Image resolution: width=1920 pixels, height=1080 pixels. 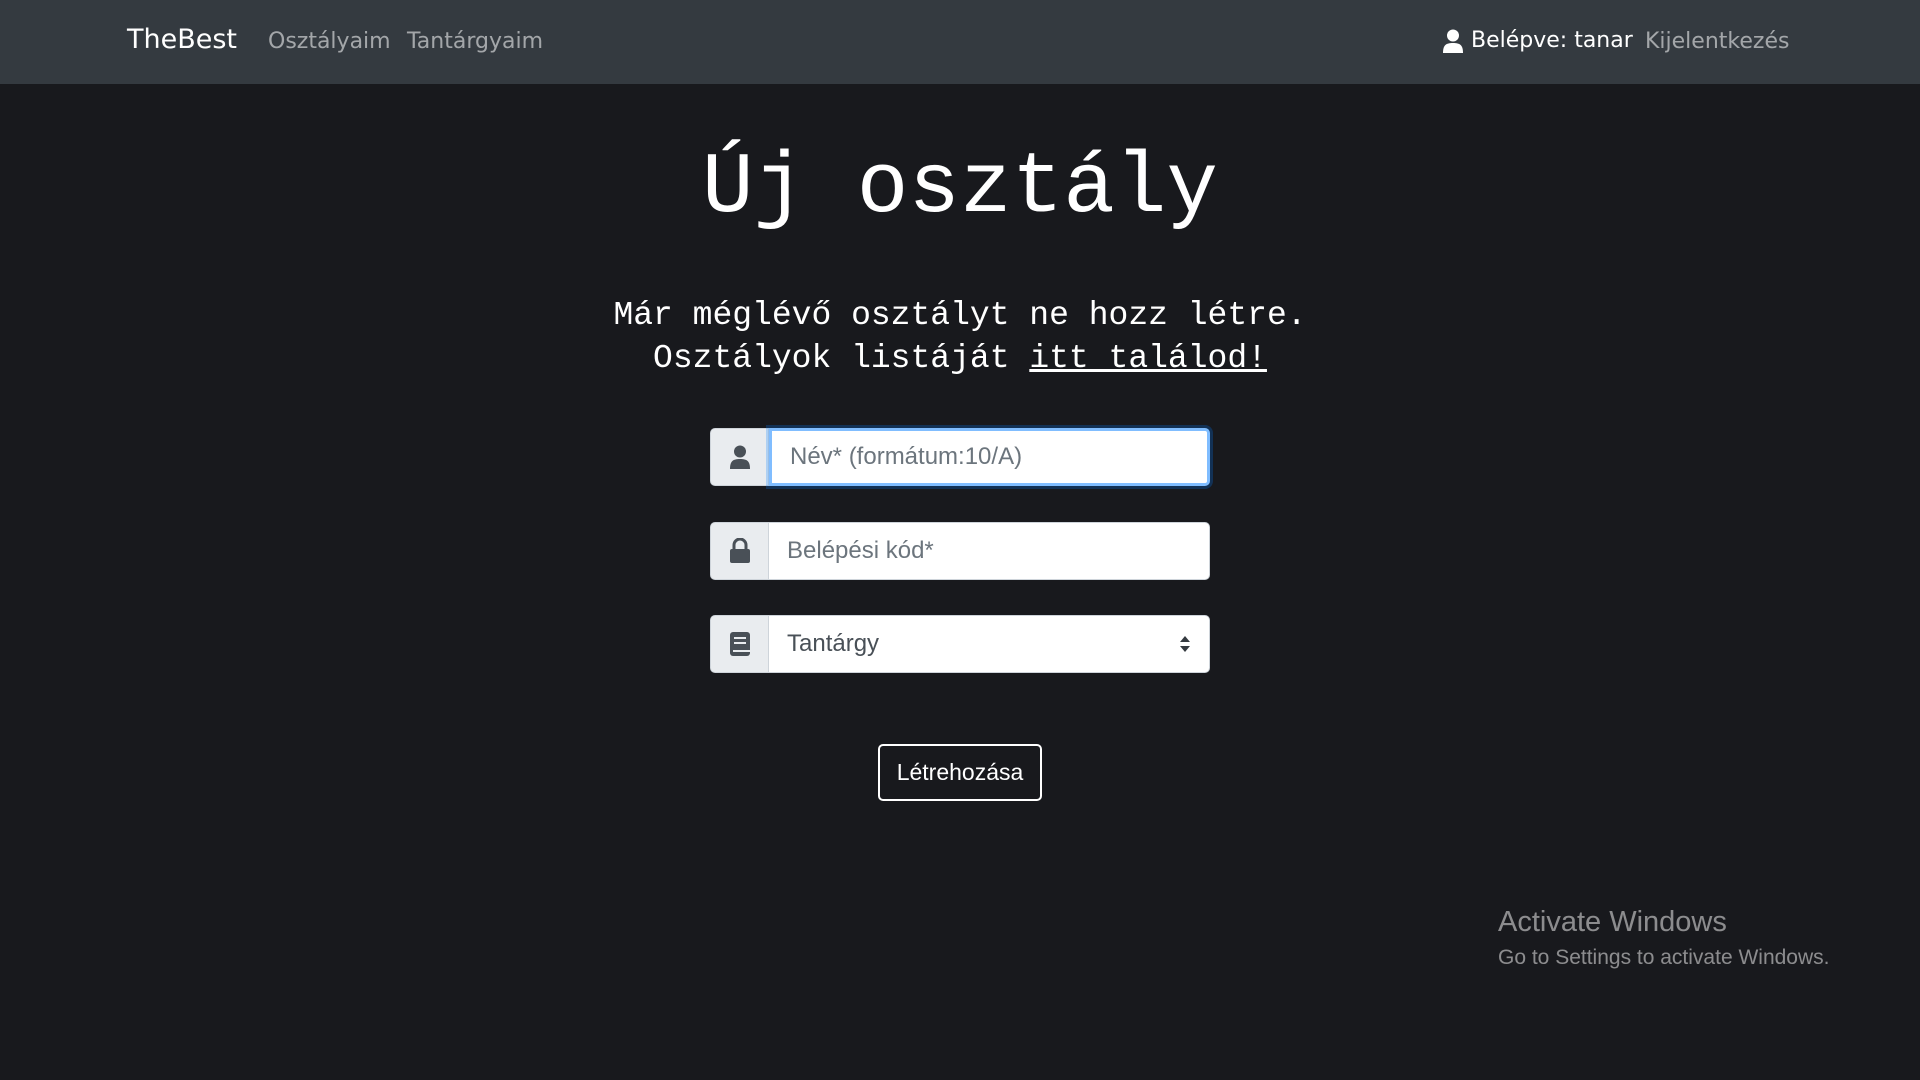 What do you see at coordinates (1612, 922) in the screenshot?
I see `activation-watermark-title: Activate Windows` at bounding box center [1612, 922].